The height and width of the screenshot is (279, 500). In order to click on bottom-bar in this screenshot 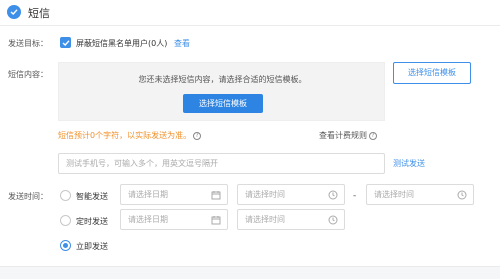, I will do `click(250, 272)`.